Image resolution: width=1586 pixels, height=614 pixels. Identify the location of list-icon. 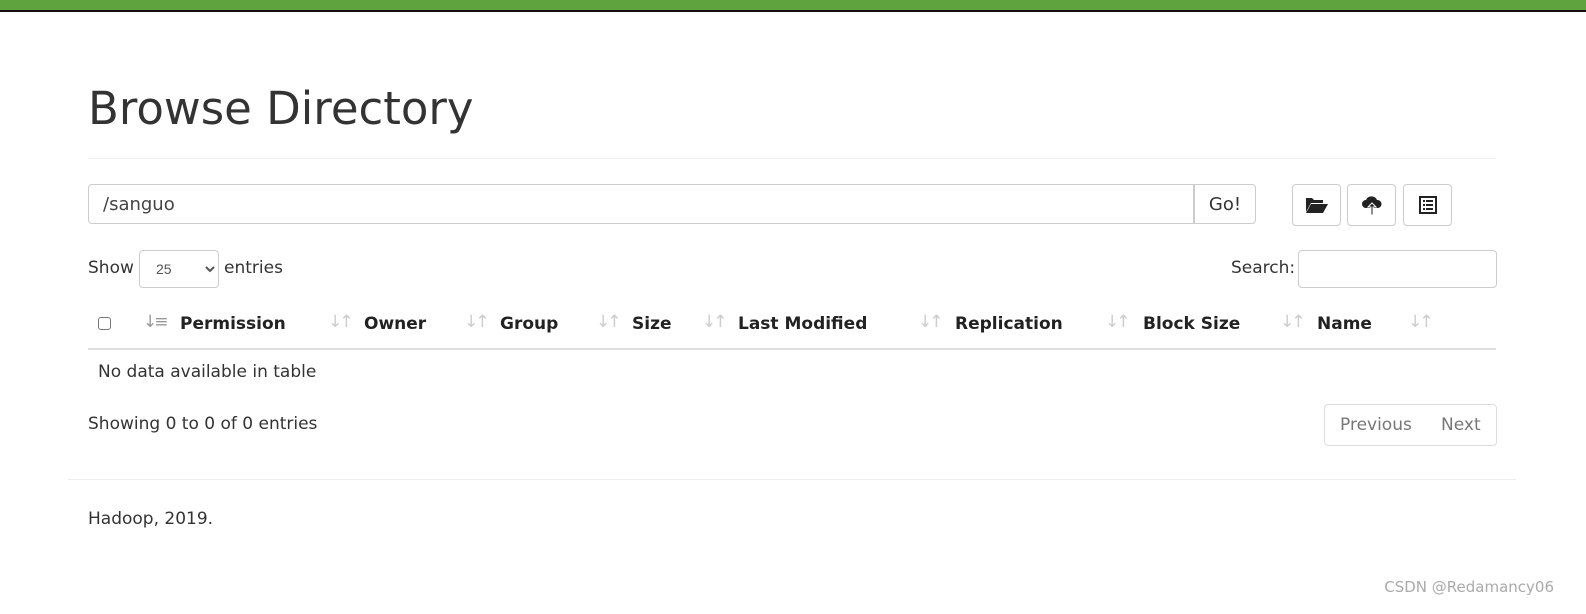
(1427, 205).